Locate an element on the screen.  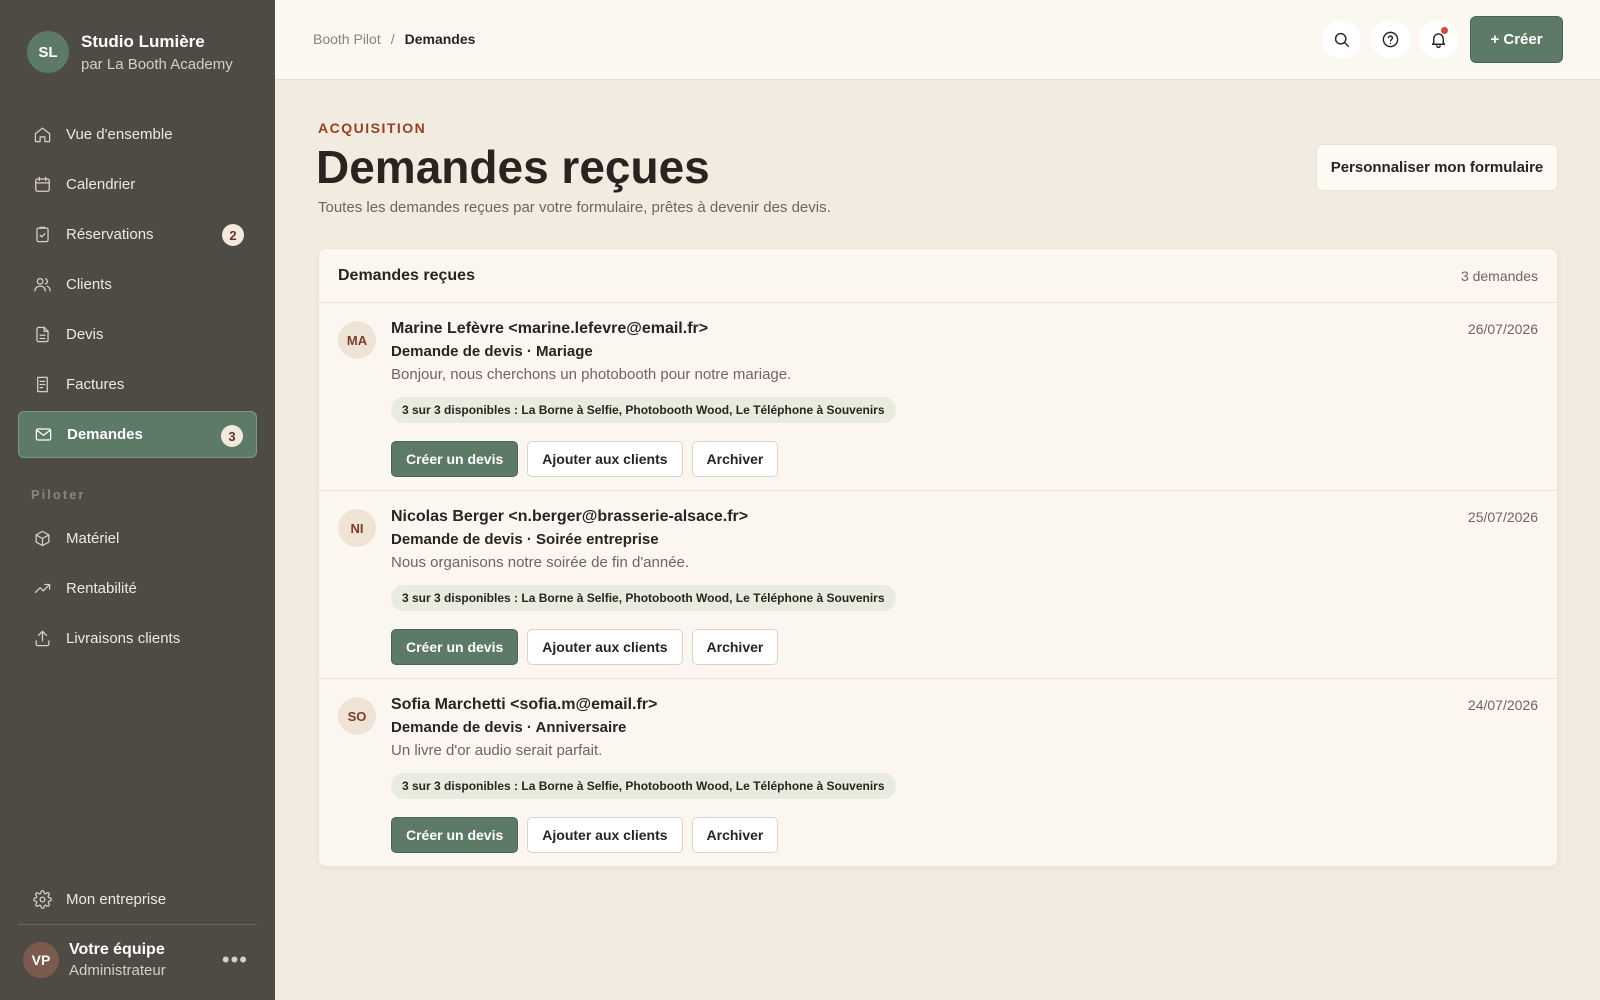
sidebar-item-invoices: Factures is located at coordinates (137, 384).